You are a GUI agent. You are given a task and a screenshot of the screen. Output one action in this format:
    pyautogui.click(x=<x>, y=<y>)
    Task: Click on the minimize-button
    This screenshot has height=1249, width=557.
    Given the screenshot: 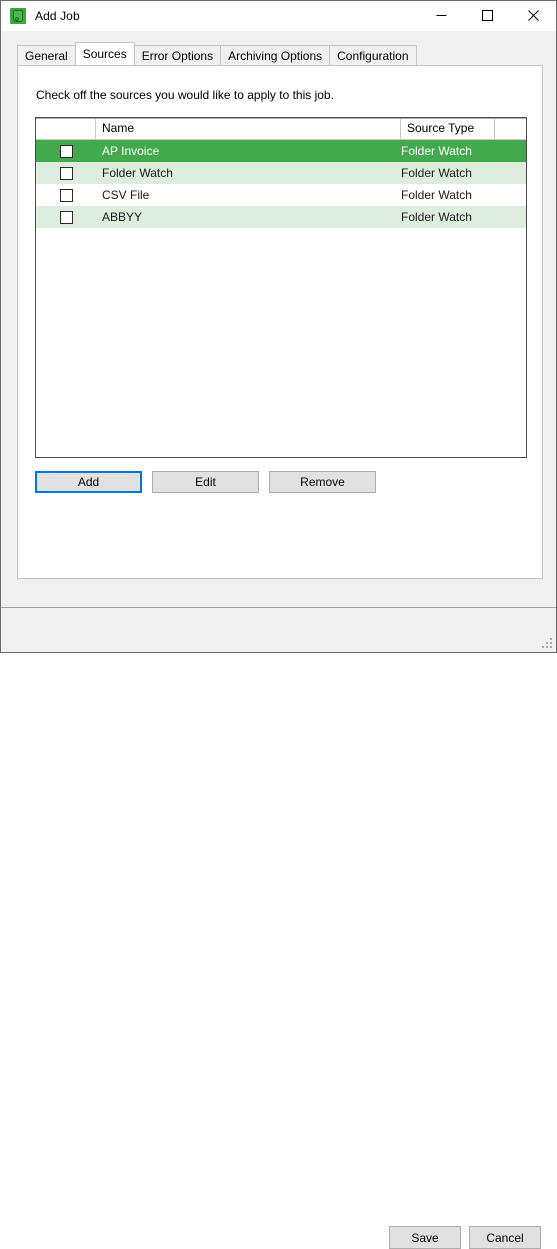 What is the action you would take?
    pyautogui.click(x=441, y=15)
    